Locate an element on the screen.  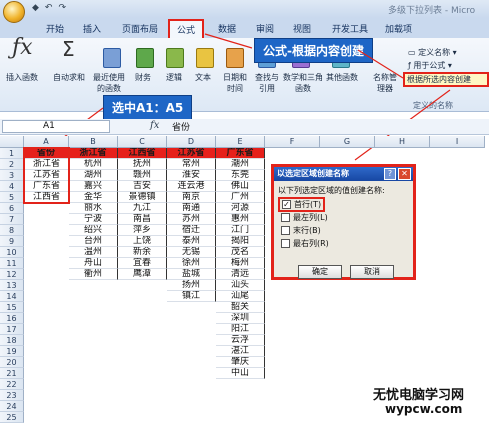
table-cell: 广州 is located at coordinates (240, 197).